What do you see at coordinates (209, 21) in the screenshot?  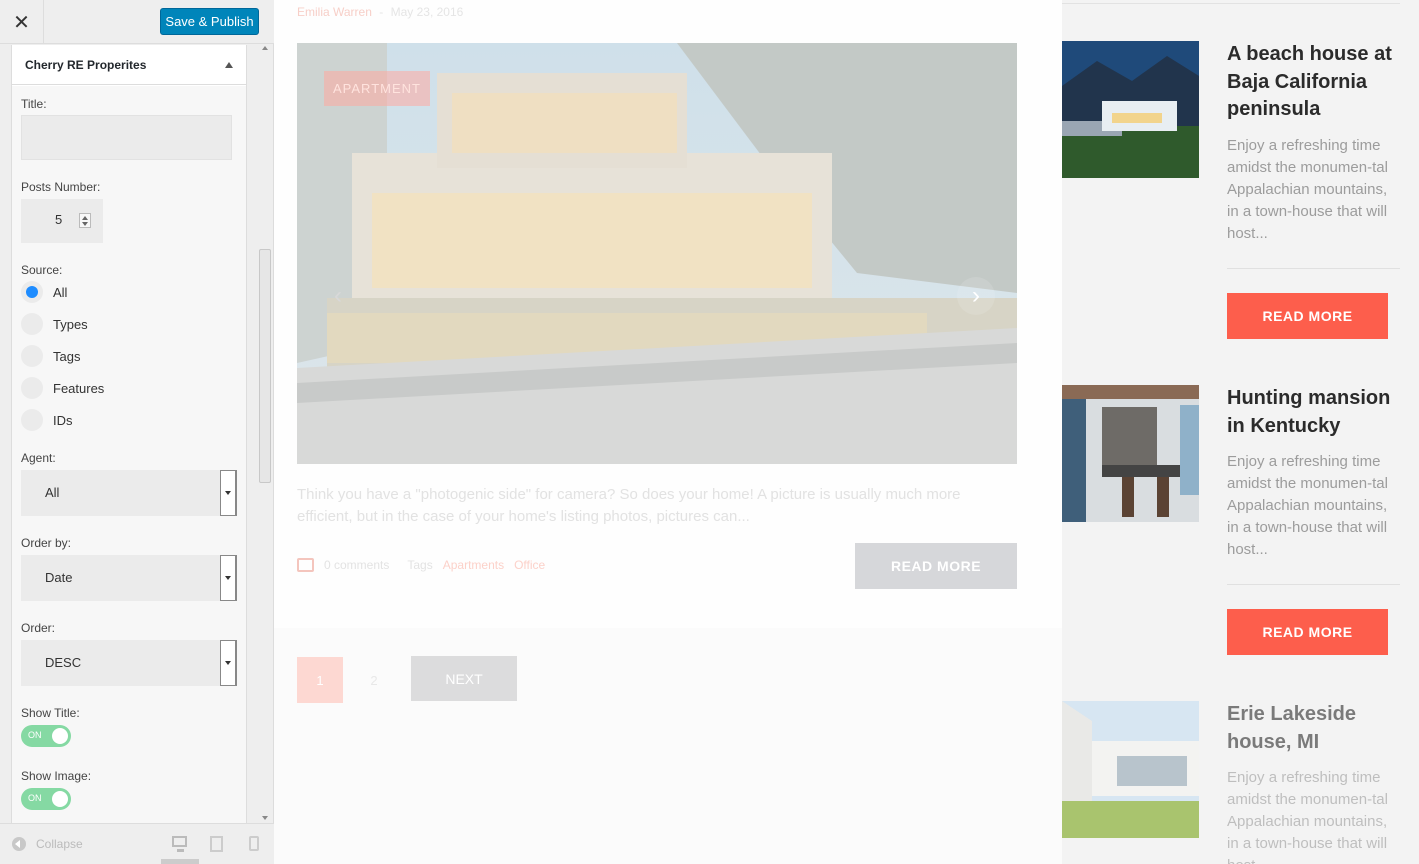 I see `save-publish-button: Save & Publish` at bounding box center [209, 21].